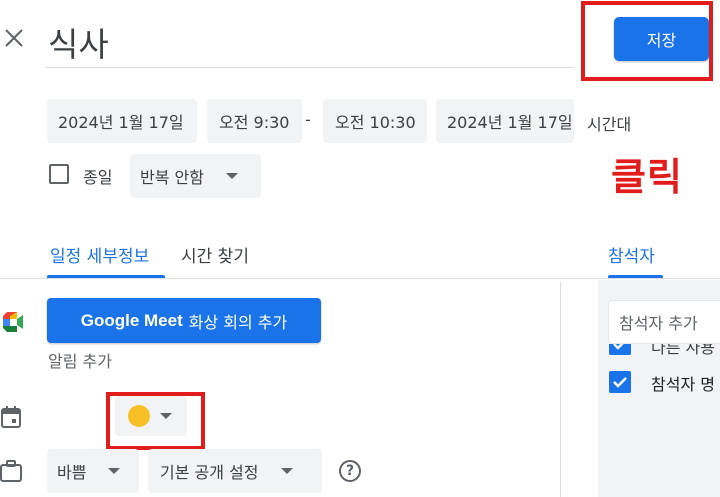 This screenshot has width=720, height=497. Describe the element at coordinates (360, 278) in the screenshot. I see `tabs-divider` at that location.